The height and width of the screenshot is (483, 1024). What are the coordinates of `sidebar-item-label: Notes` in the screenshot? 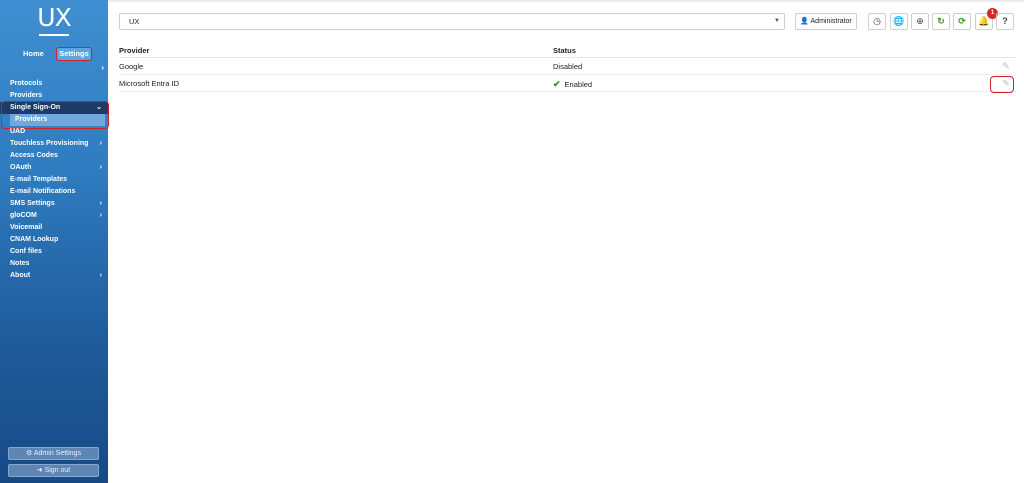 It's located at (20, 263).